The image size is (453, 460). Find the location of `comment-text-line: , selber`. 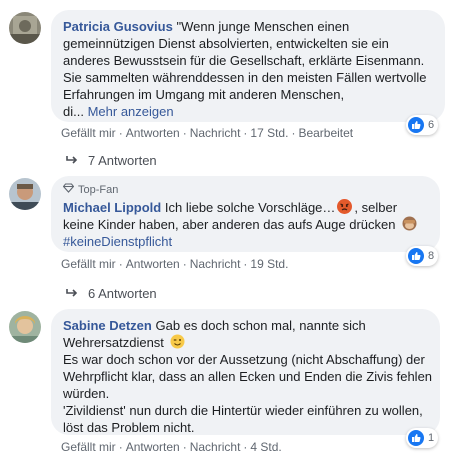

comment-text-line: , selber is located at coordinates (376, 207).